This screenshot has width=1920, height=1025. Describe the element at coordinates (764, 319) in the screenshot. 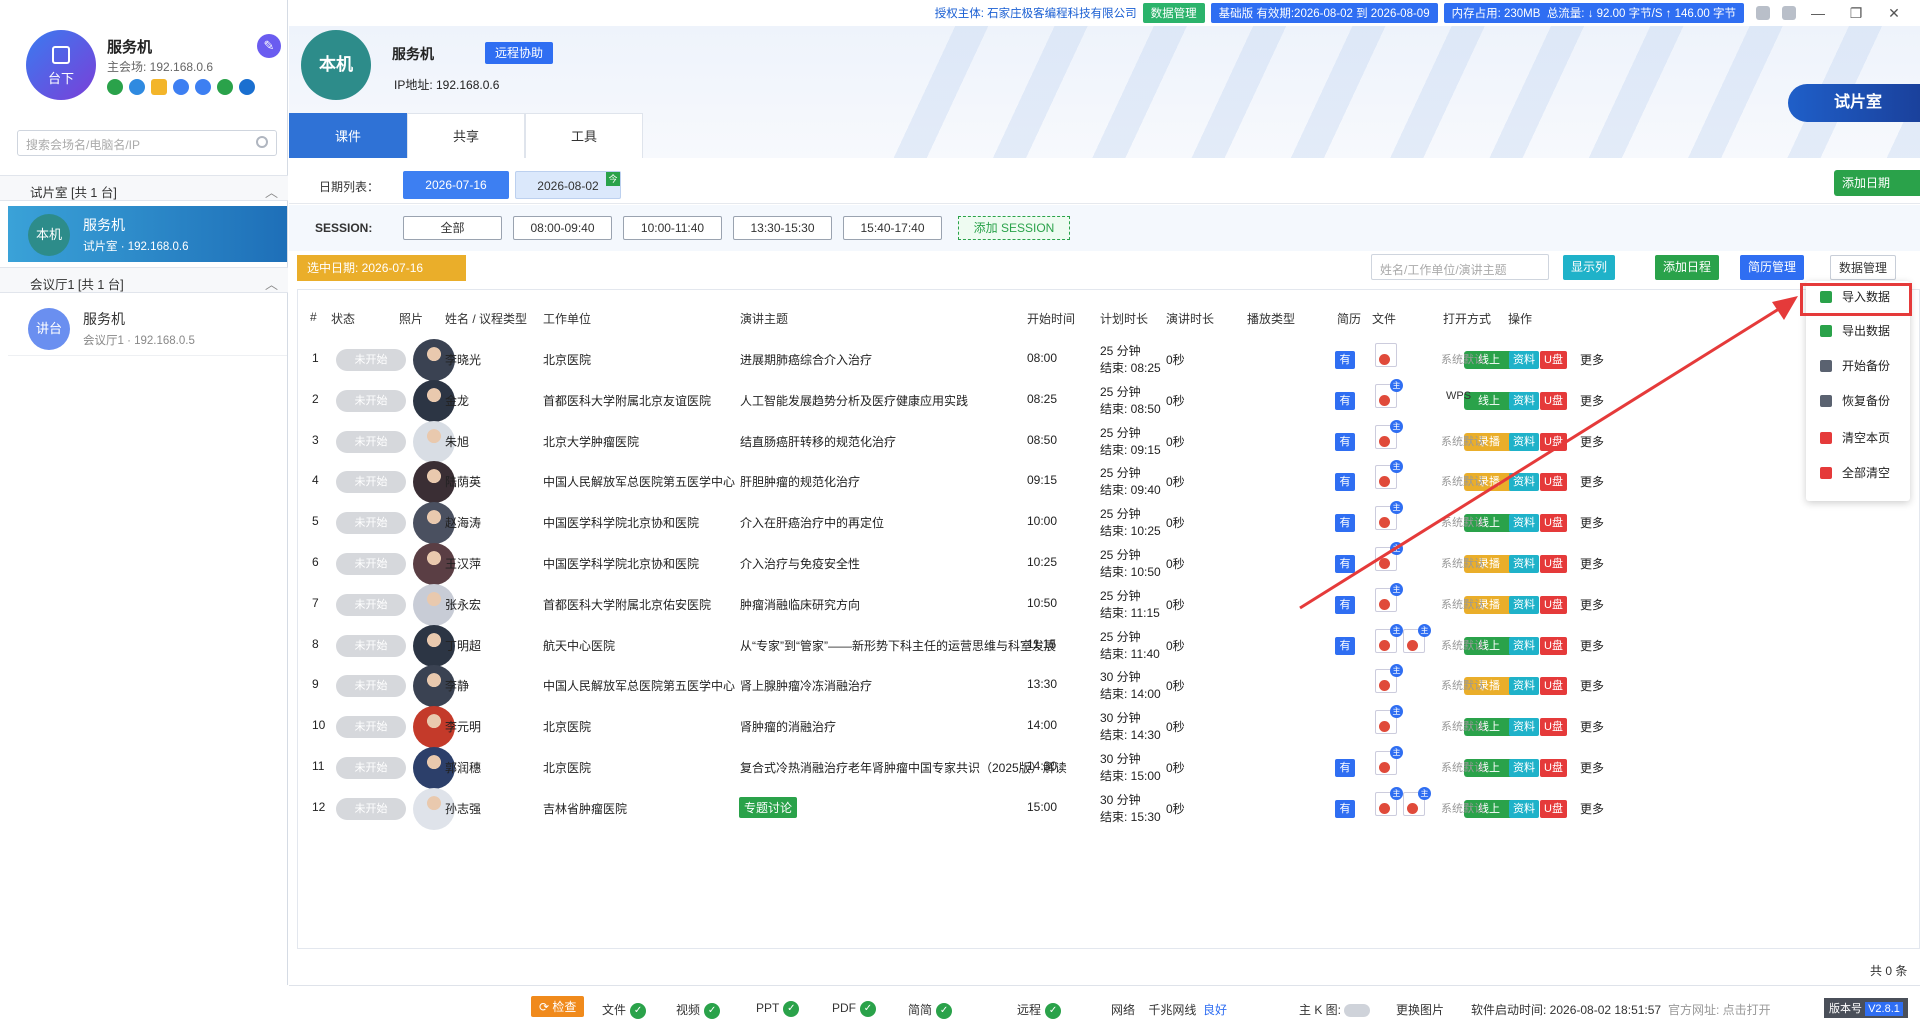

I see `column-header: 演讲主题` at that location.